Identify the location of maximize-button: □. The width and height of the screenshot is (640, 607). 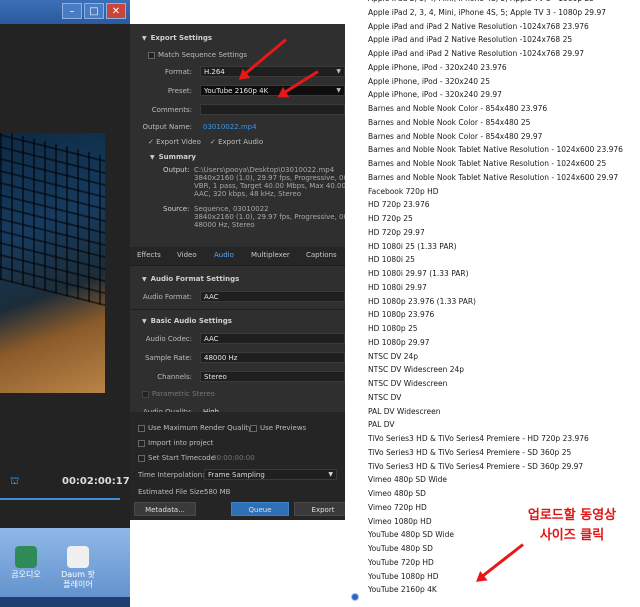
(94, 11).